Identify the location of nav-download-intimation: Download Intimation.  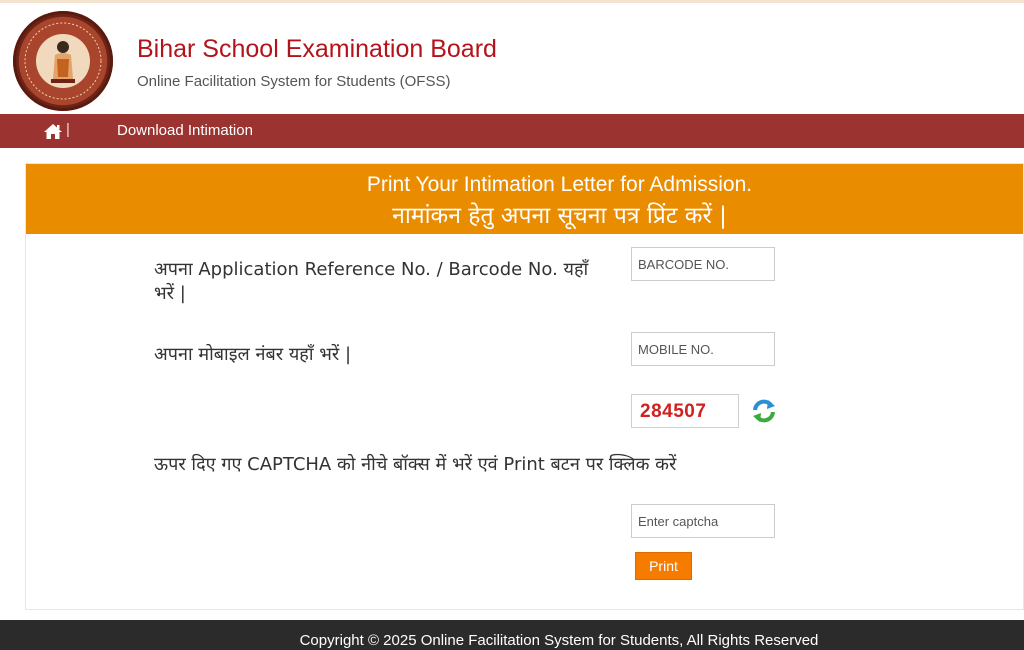
(185, 130).